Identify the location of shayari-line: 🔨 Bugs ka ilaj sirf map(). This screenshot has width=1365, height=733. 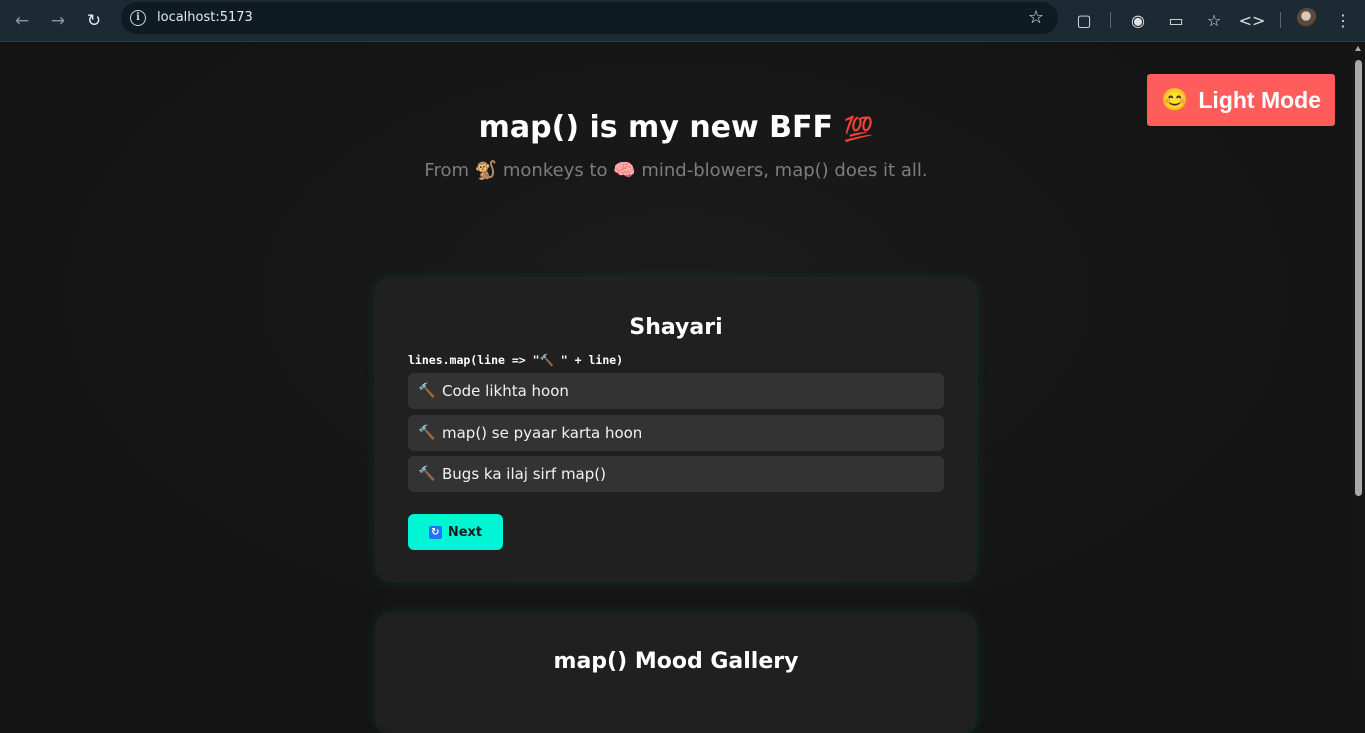
(676, 474).